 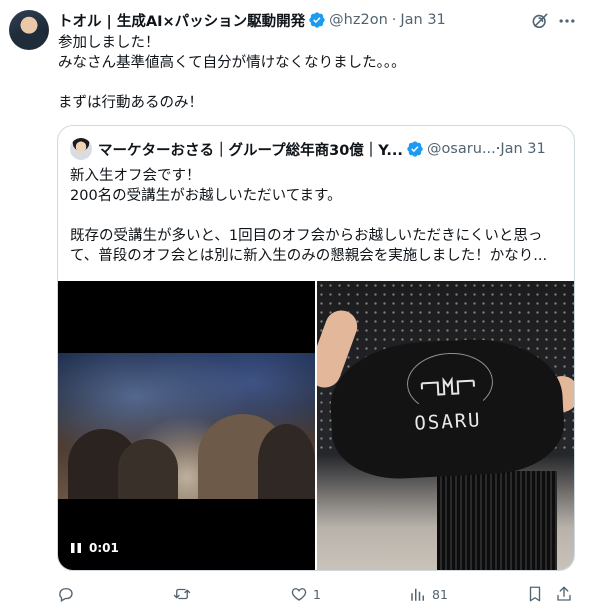 I want to click on tweet-line: まずは行動あるのみ！, so click(x=130, y=103).